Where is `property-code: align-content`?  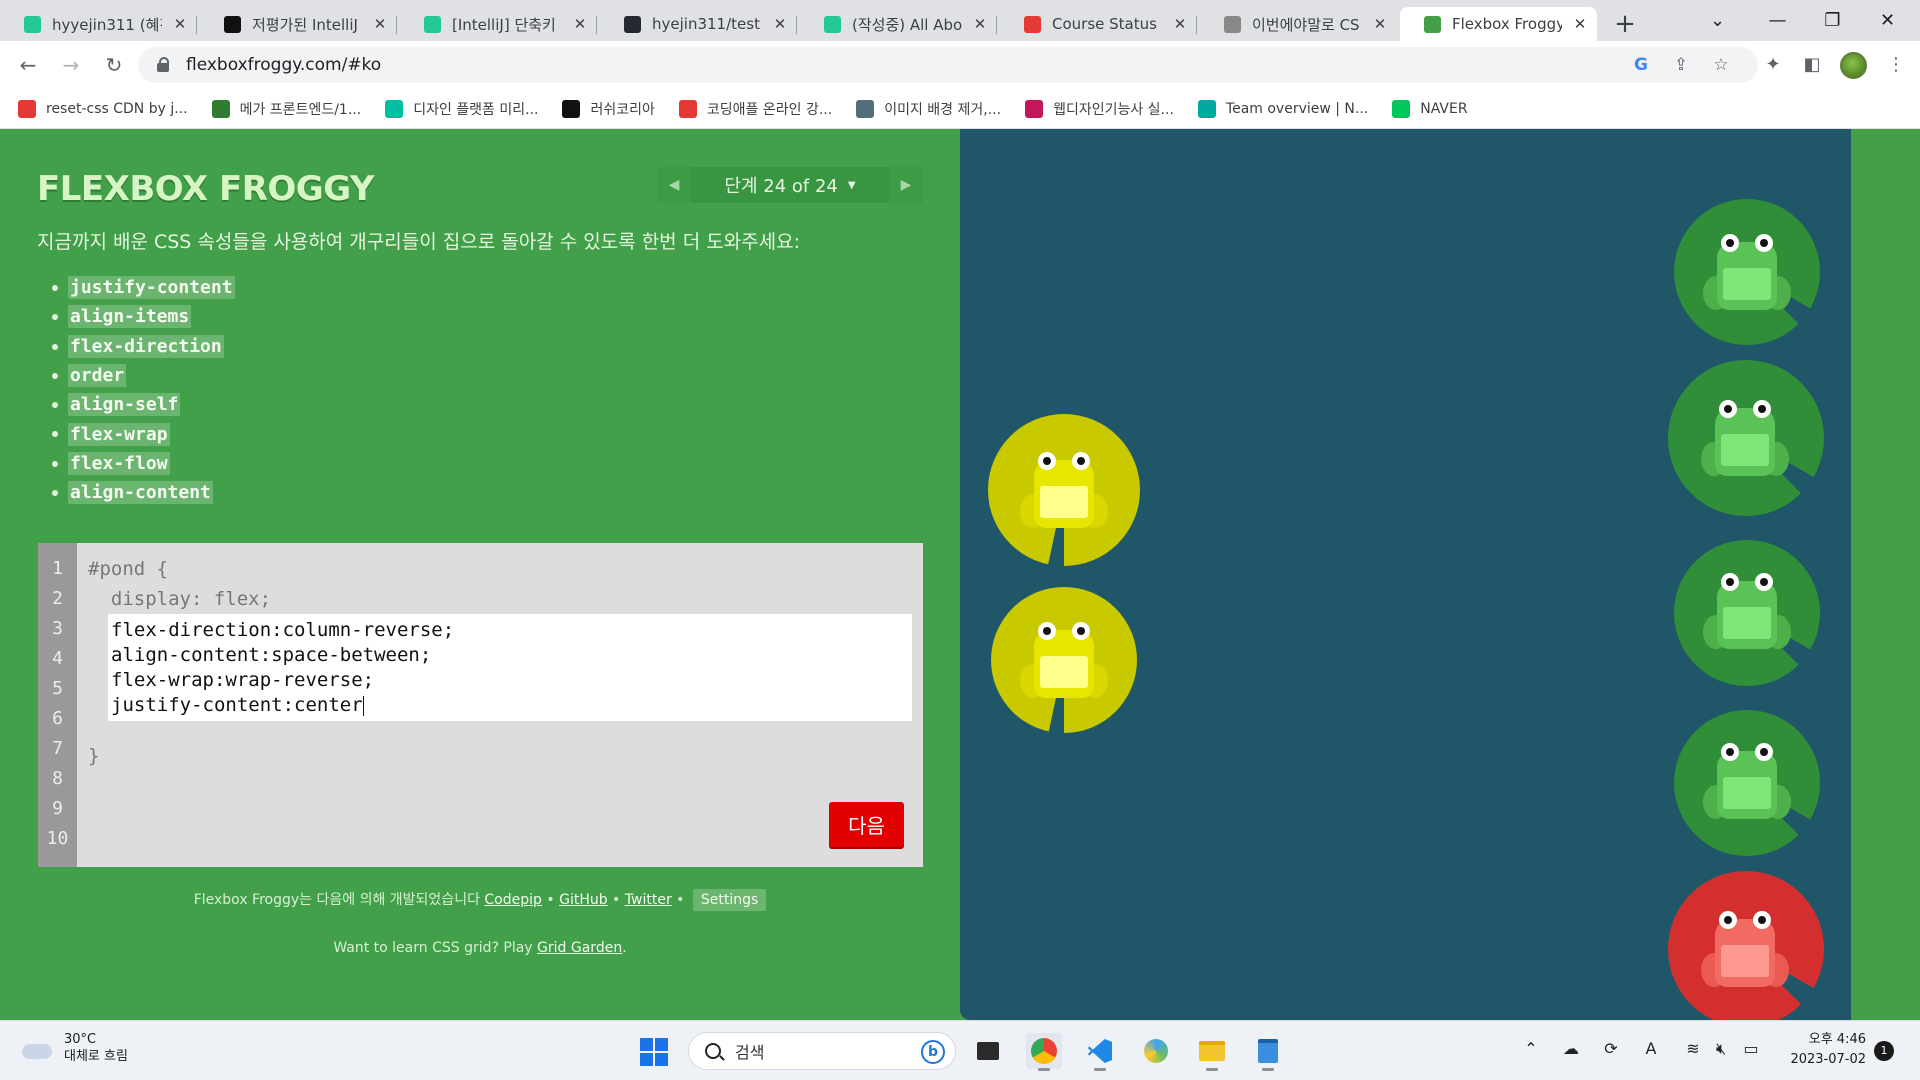 property-code: align-content is located at coordinates (140, 493).